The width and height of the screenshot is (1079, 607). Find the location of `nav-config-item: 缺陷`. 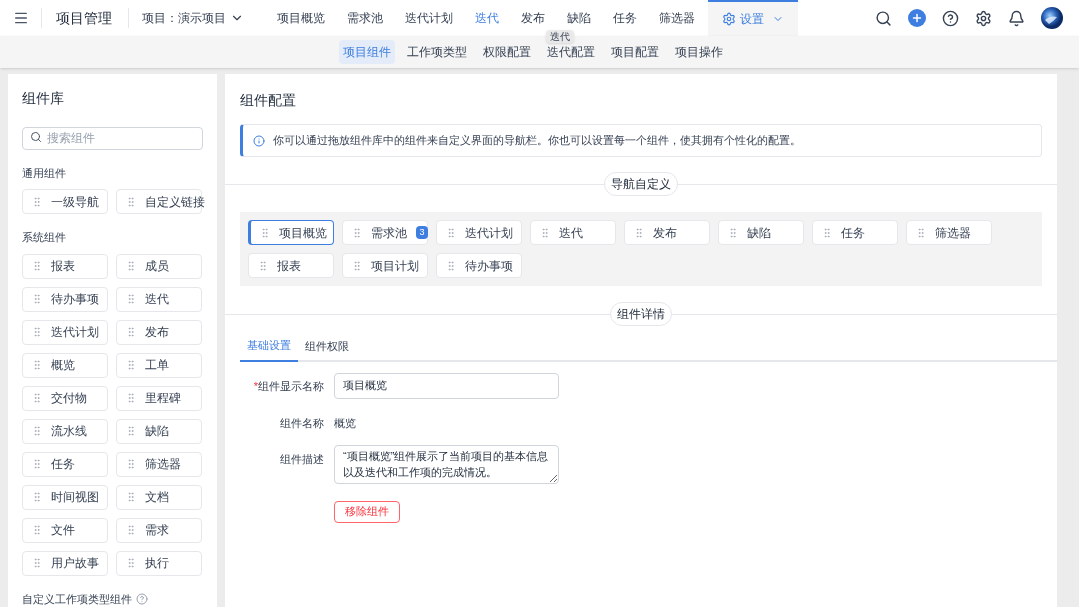

nav-config-item: 缺陷 is located at coordinates (761, 232).